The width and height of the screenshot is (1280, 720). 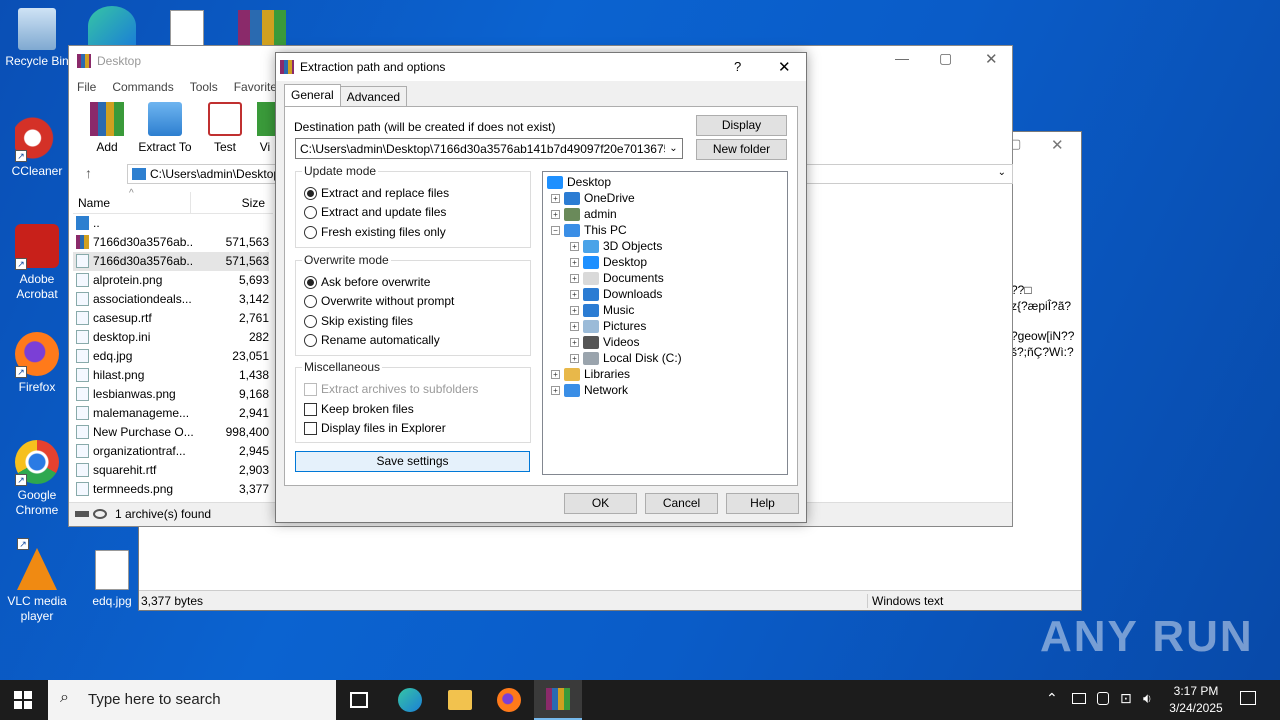 What do you see at coordinates (584, 214) in the screenshot?
I see `tree-node: + admin` at bounding box center [584, 214].